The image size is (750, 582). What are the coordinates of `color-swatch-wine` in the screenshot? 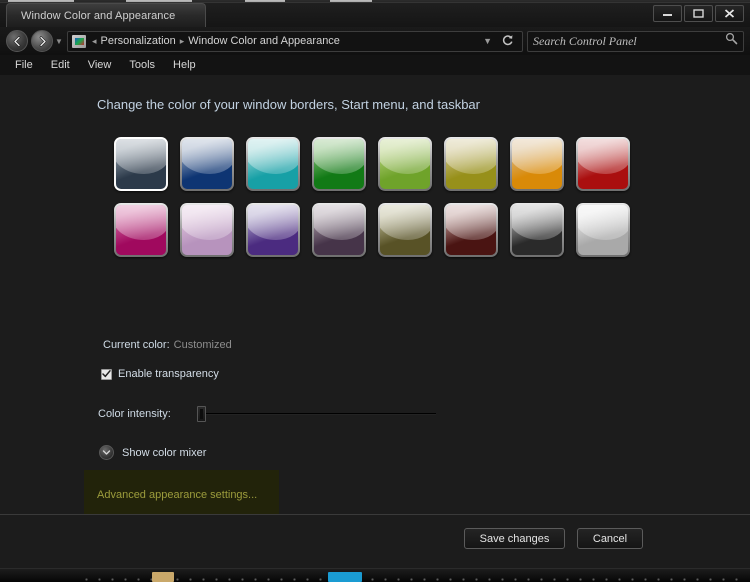 It's located at (471, 230).